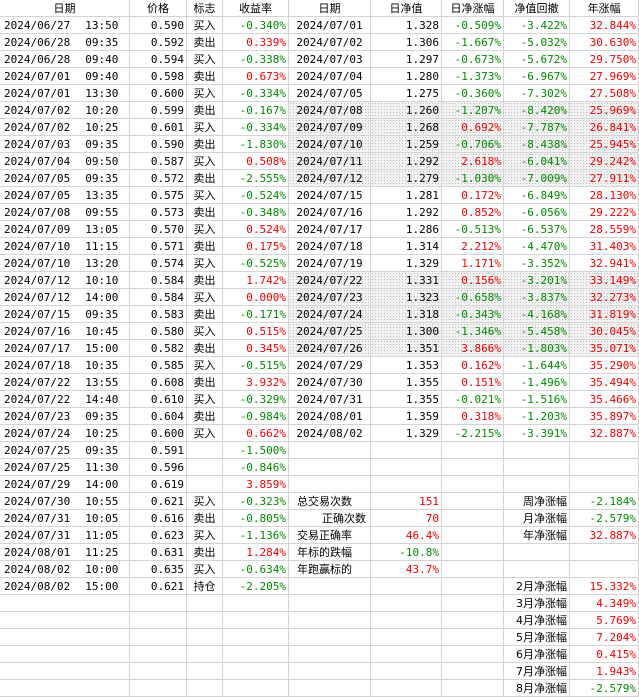 The width and height of the screenshot is (639, 697). Describe the element at coordinates (158, 314) in the screenshot. I see `trade-price: 0.583` at that location.